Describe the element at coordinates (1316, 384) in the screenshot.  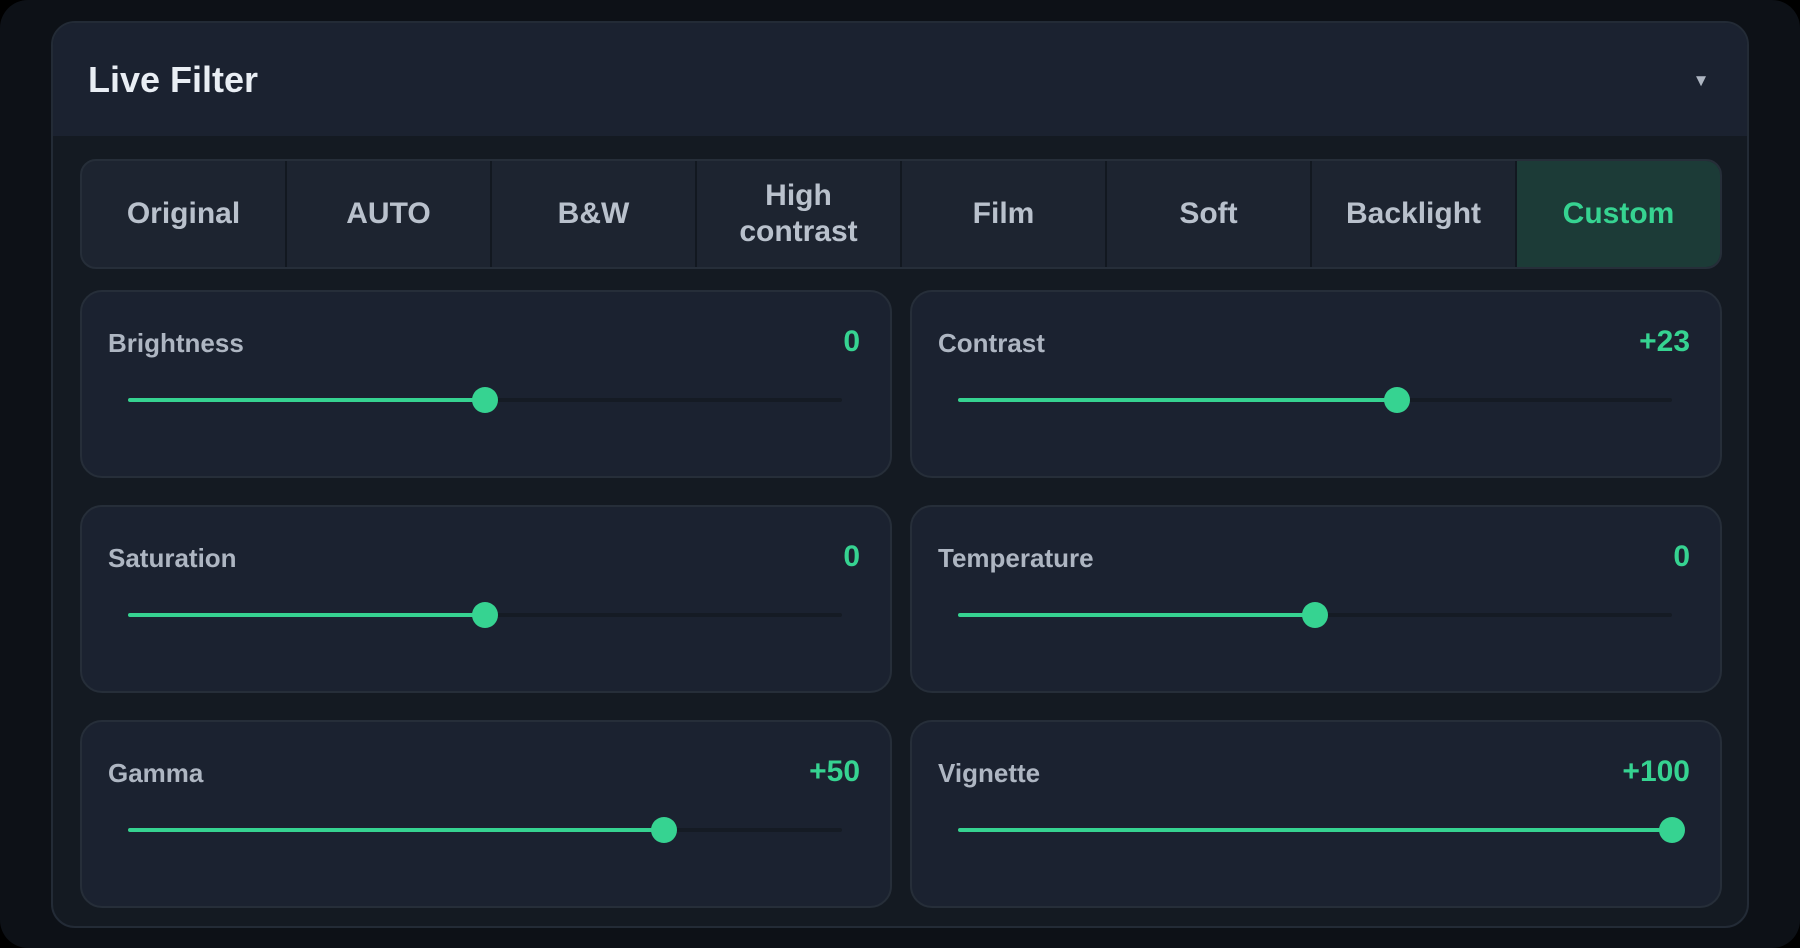
I see `contrast-card: Contrast +23` at that location.